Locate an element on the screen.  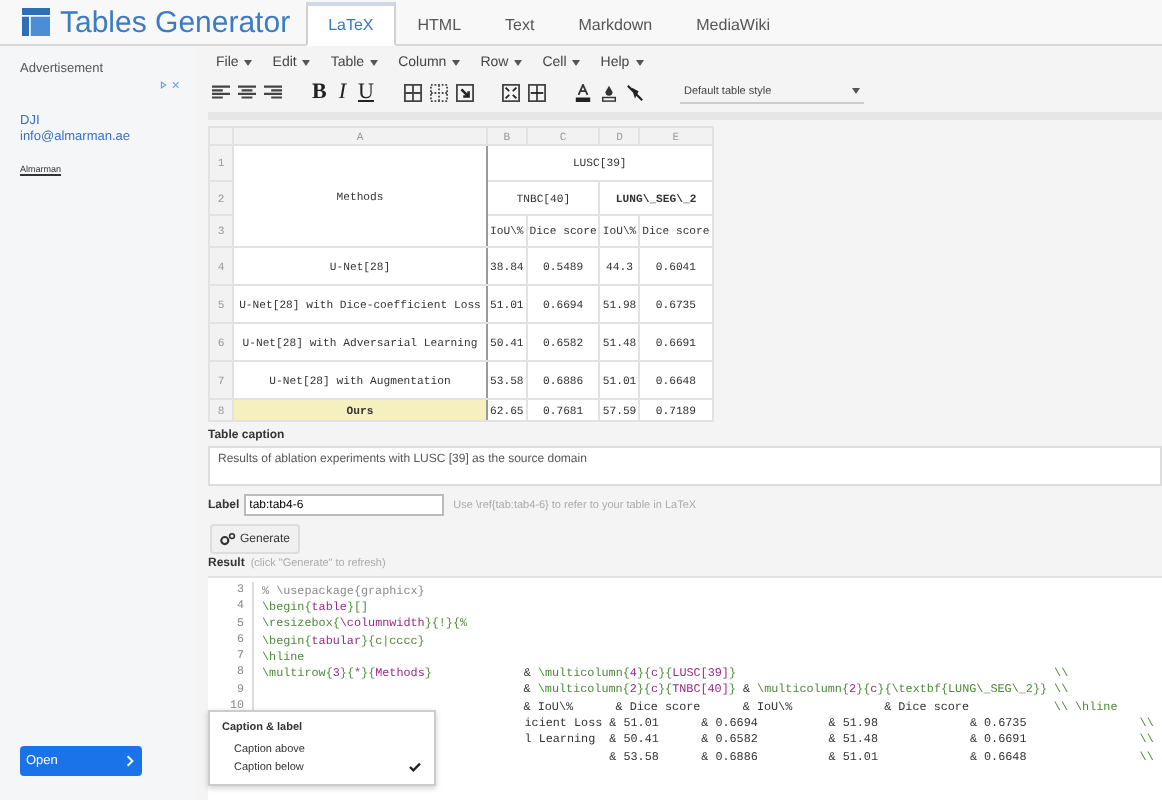
all-borders-icon is located at coordinates (412, 92).